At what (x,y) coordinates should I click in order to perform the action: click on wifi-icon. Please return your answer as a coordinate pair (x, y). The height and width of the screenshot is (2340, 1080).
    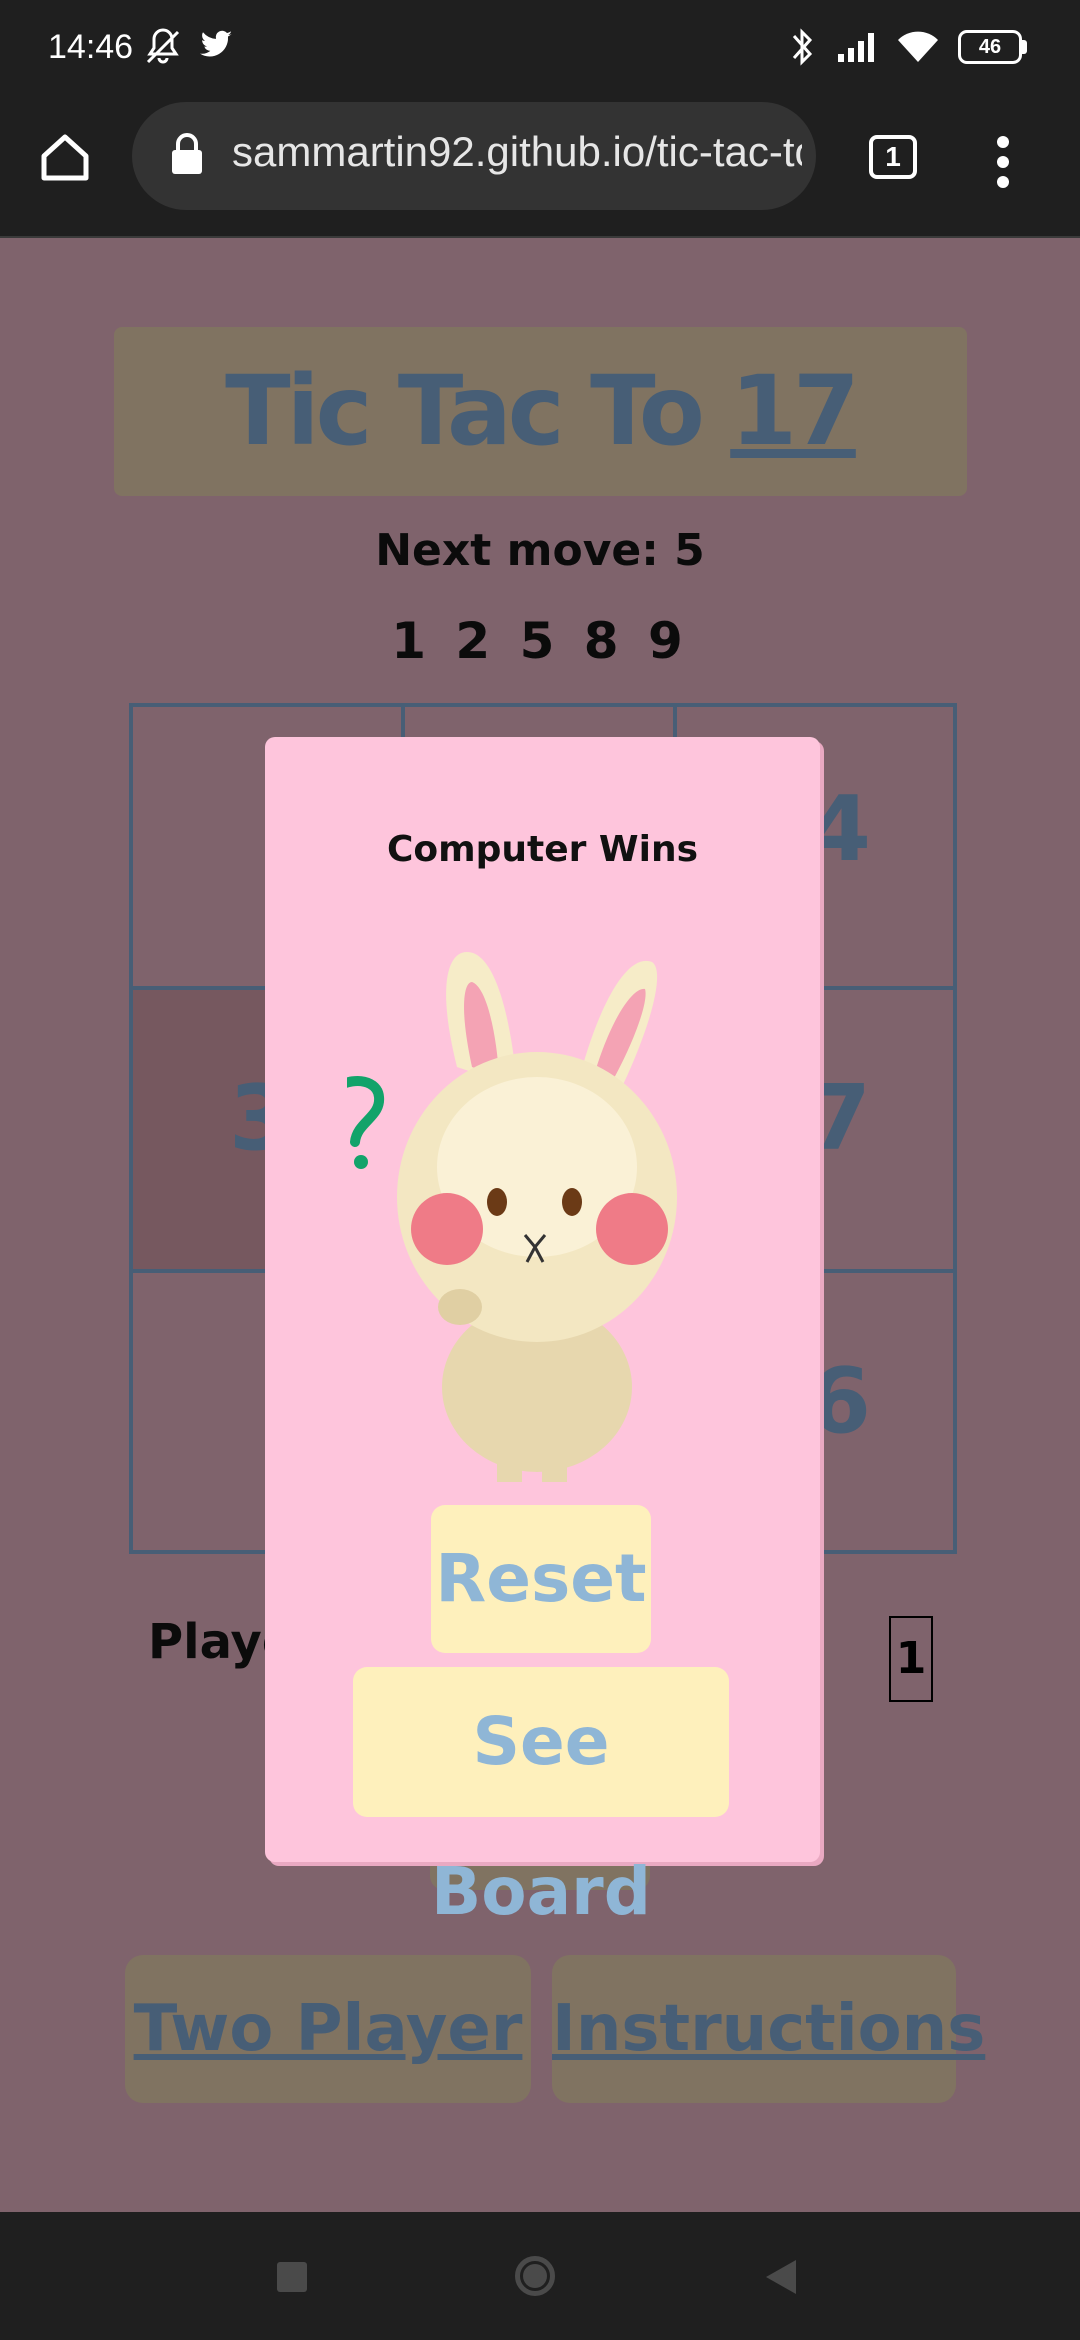
    Looking at the image, I should click on (918, 49).